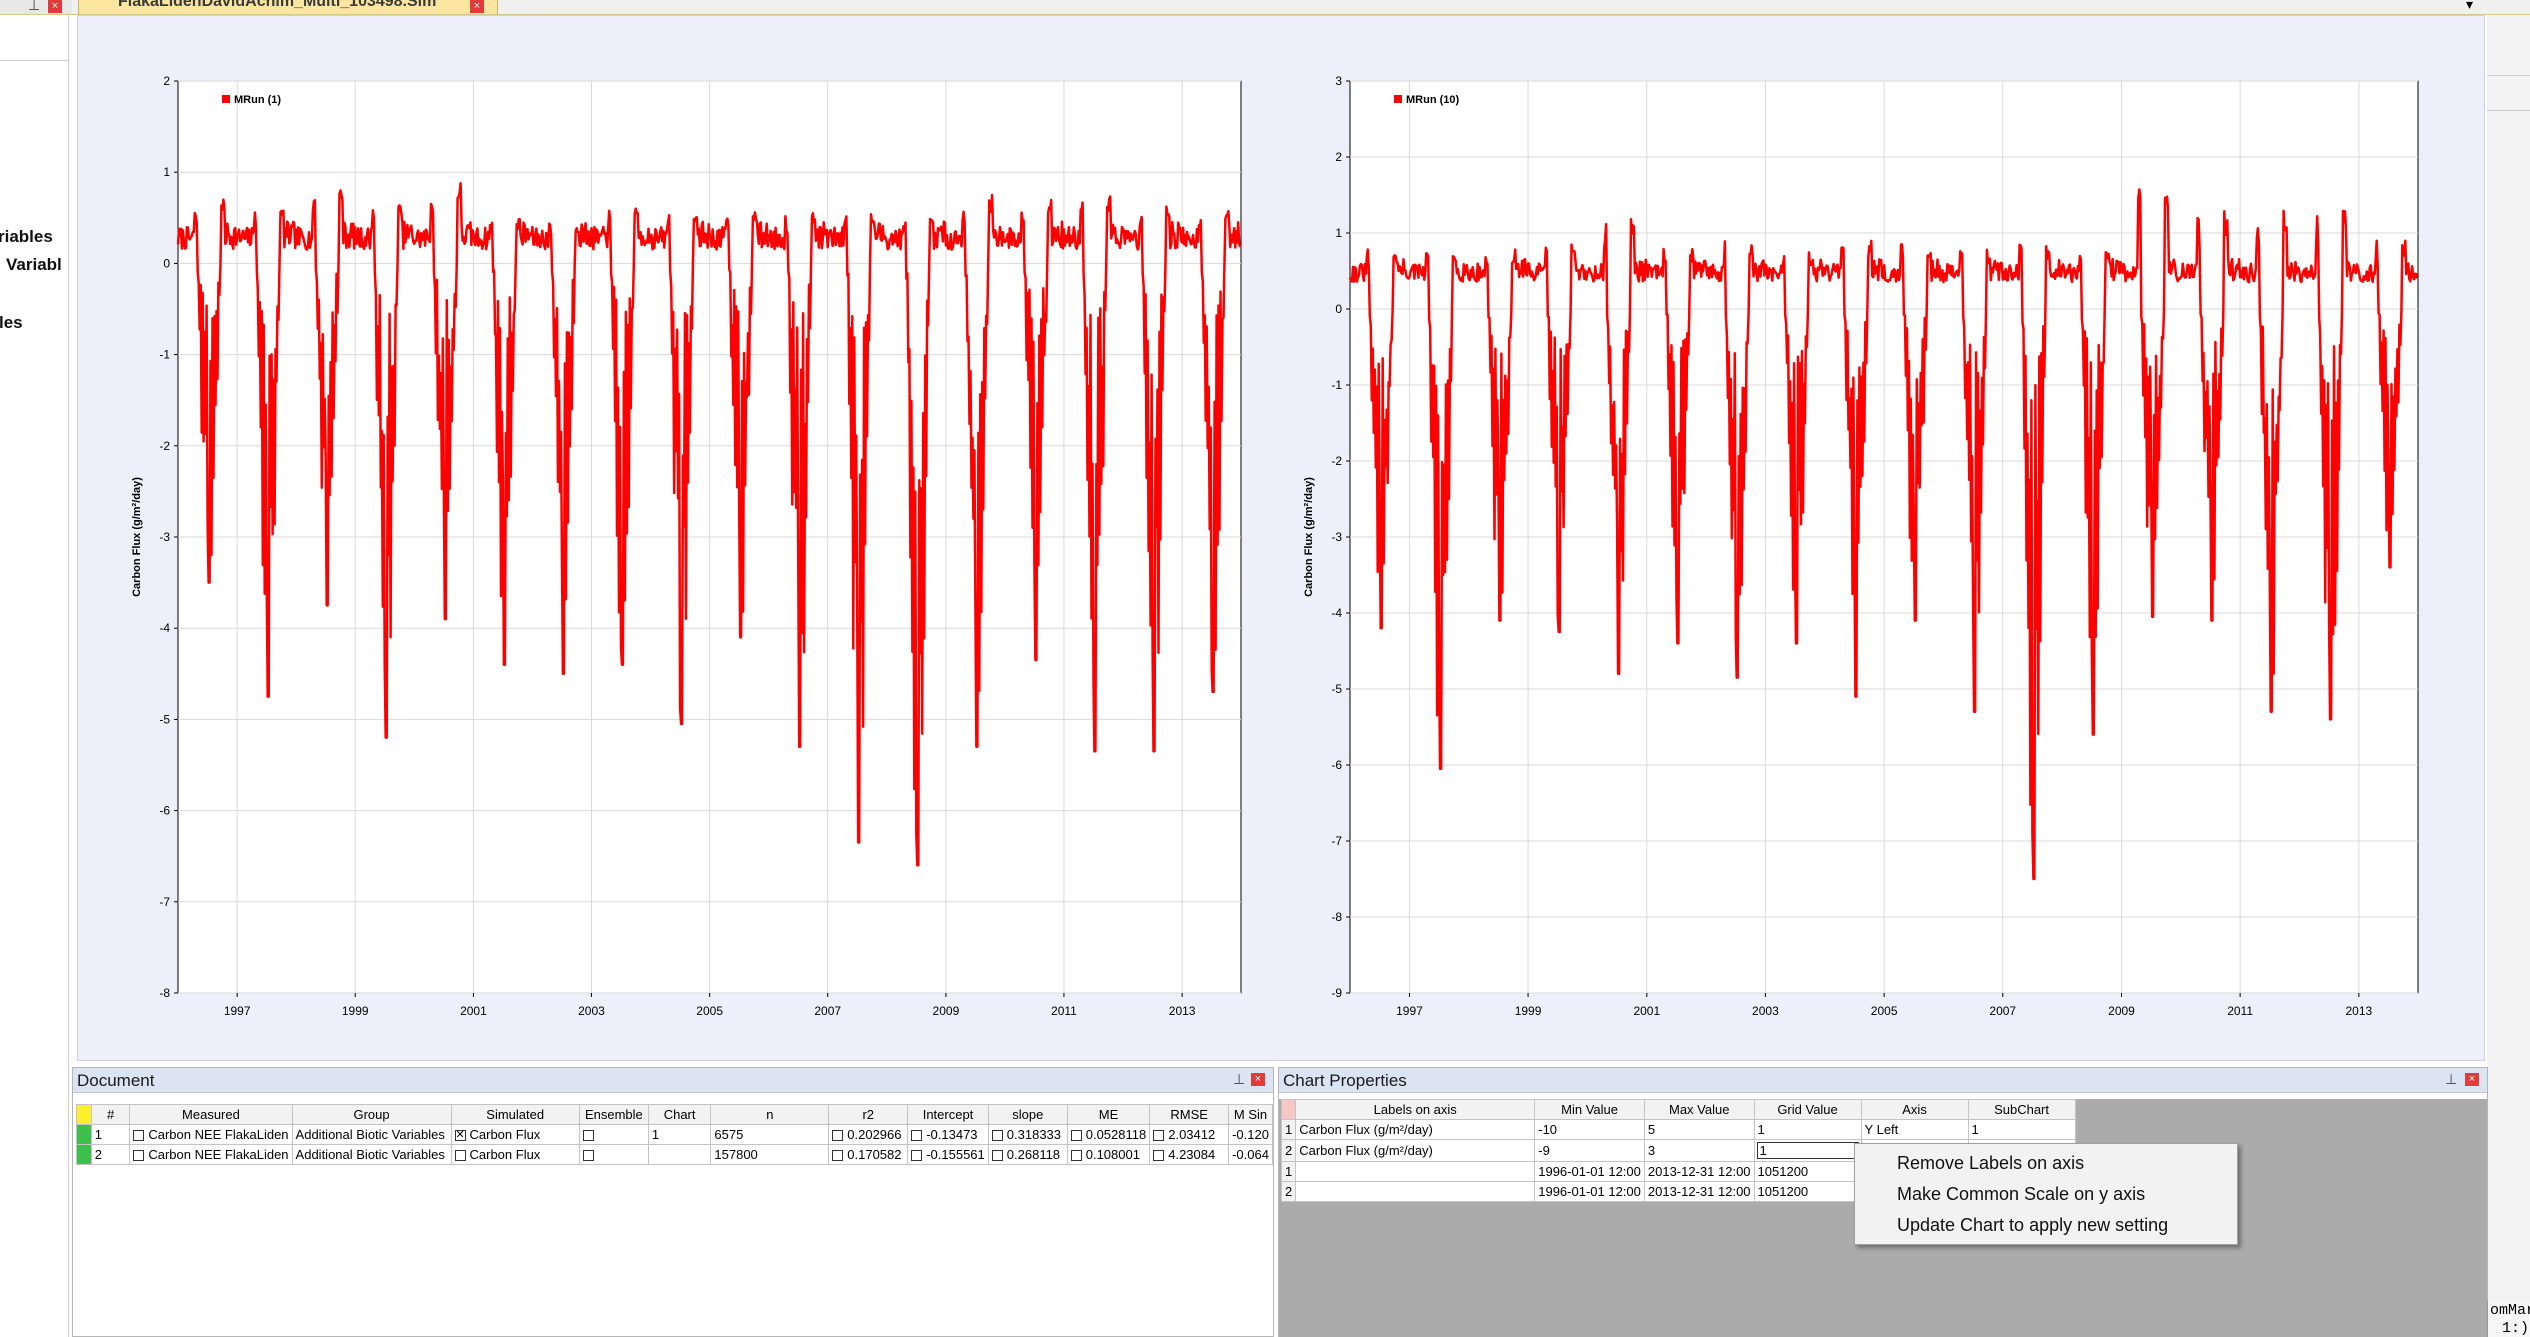  I want to click on column-header: slope, so click(1027, 1114).